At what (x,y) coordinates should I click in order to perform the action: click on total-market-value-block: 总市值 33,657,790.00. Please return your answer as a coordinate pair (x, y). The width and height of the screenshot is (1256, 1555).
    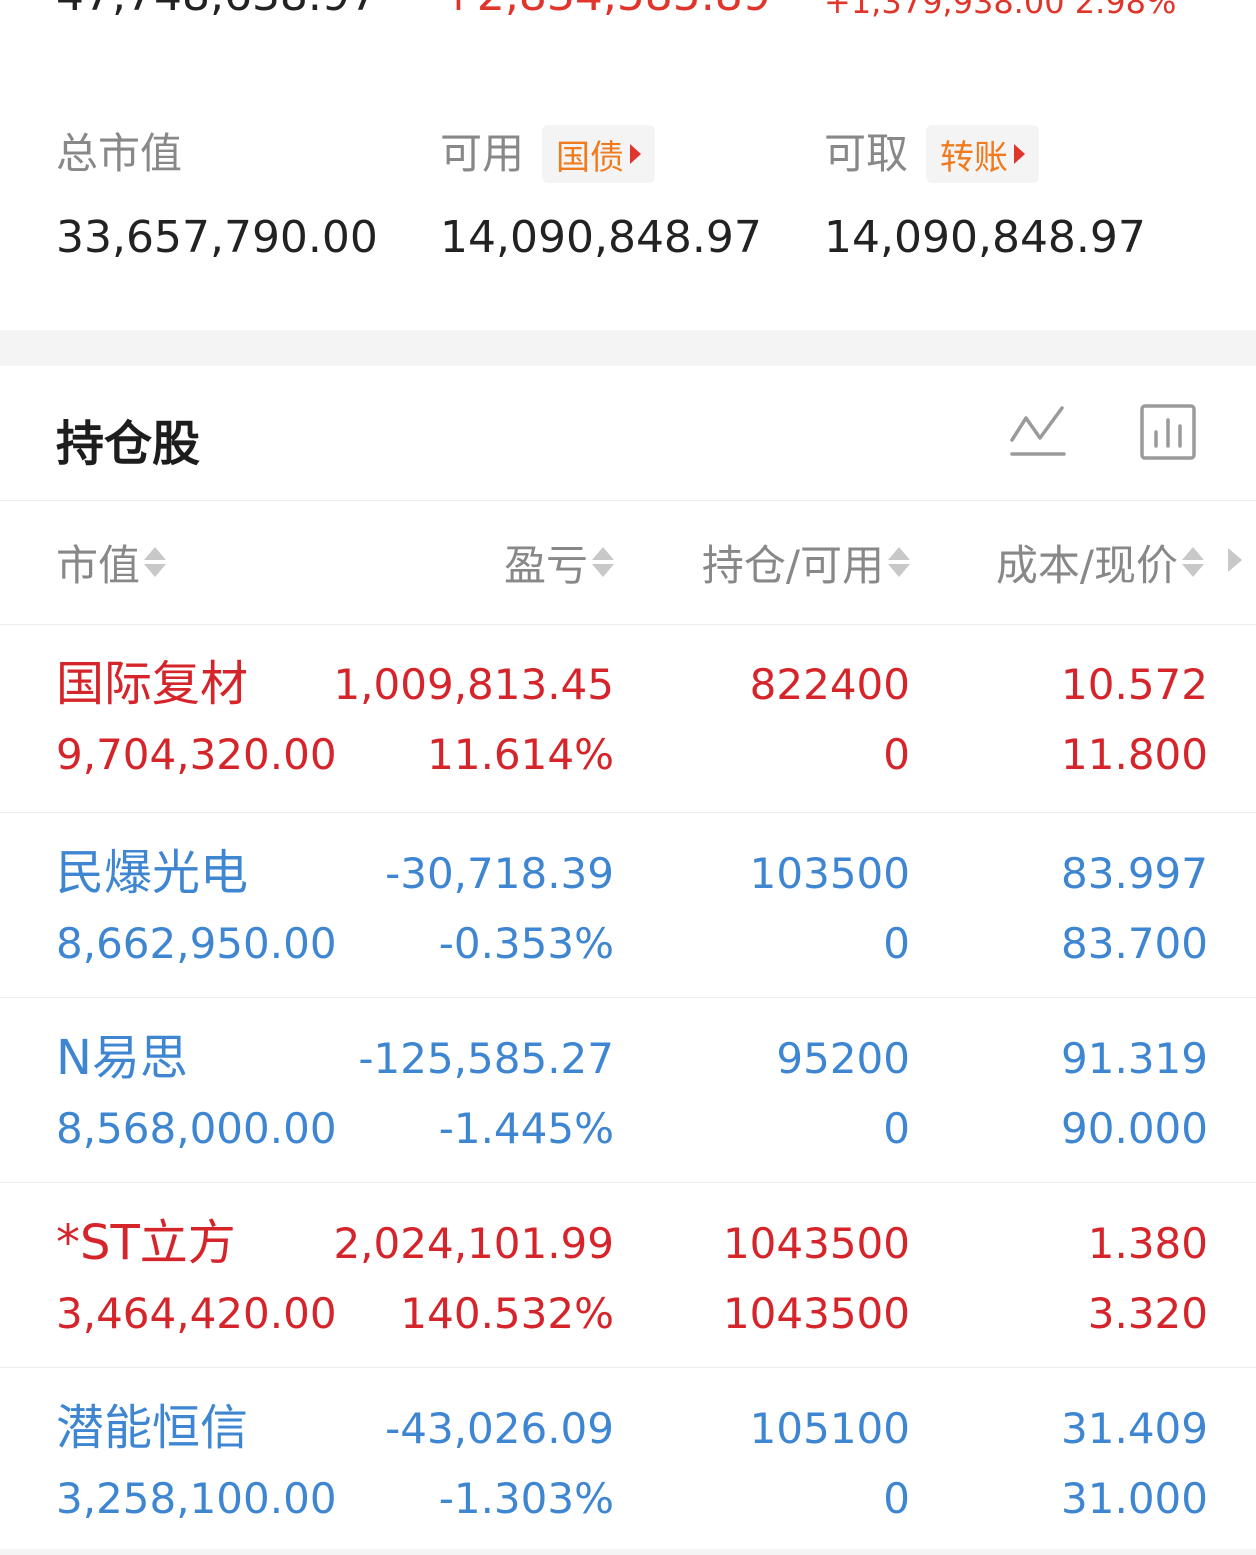
    Looking at the image, I should click on (246, 180).